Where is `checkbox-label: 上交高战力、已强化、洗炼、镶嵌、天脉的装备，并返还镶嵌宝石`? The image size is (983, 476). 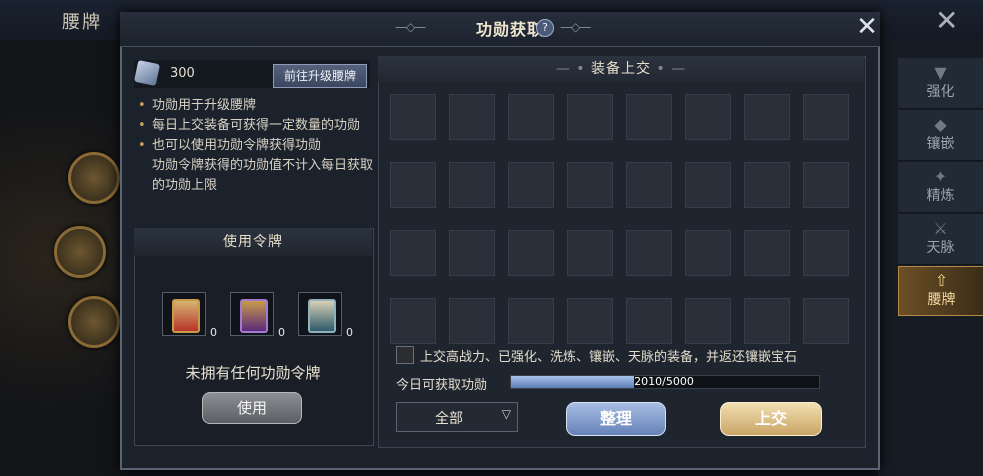 checkbox-label: 上交高战力、已强化、洗炼、镶嵌、天脉的装备，并返还镶嵌宝石 is located at coordinates (609, 357).